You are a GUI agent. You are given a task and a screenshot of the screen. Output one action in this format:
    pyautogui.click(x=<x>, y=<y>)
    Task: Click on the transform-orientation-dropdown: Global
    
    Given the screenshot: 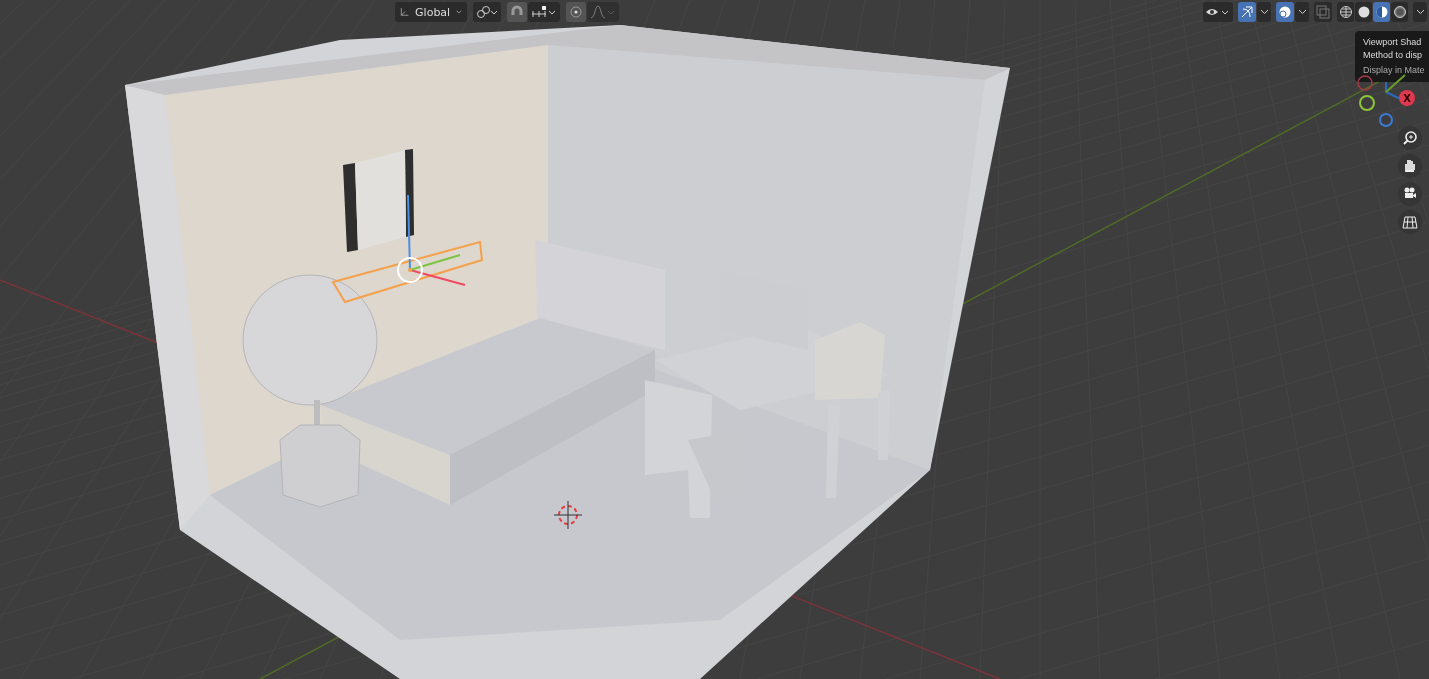 What is the action you would take?
    pyautogui.click(x=431, y=12)
    